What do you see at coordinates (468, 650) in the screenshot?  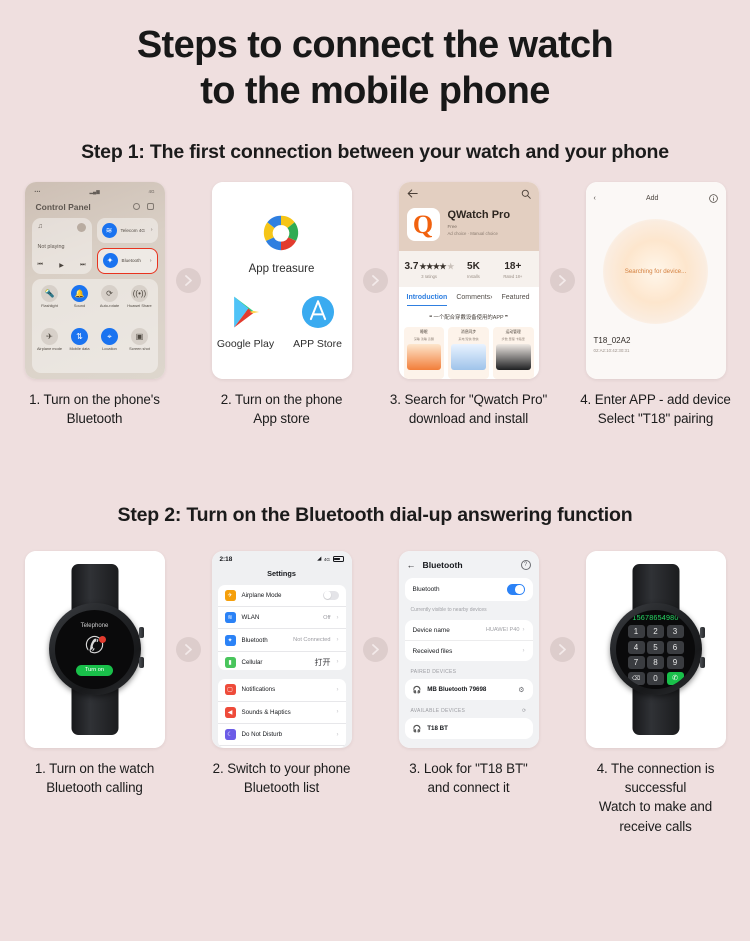 I see `row-received-files: Received files ›` at bounding box center [468, 650].